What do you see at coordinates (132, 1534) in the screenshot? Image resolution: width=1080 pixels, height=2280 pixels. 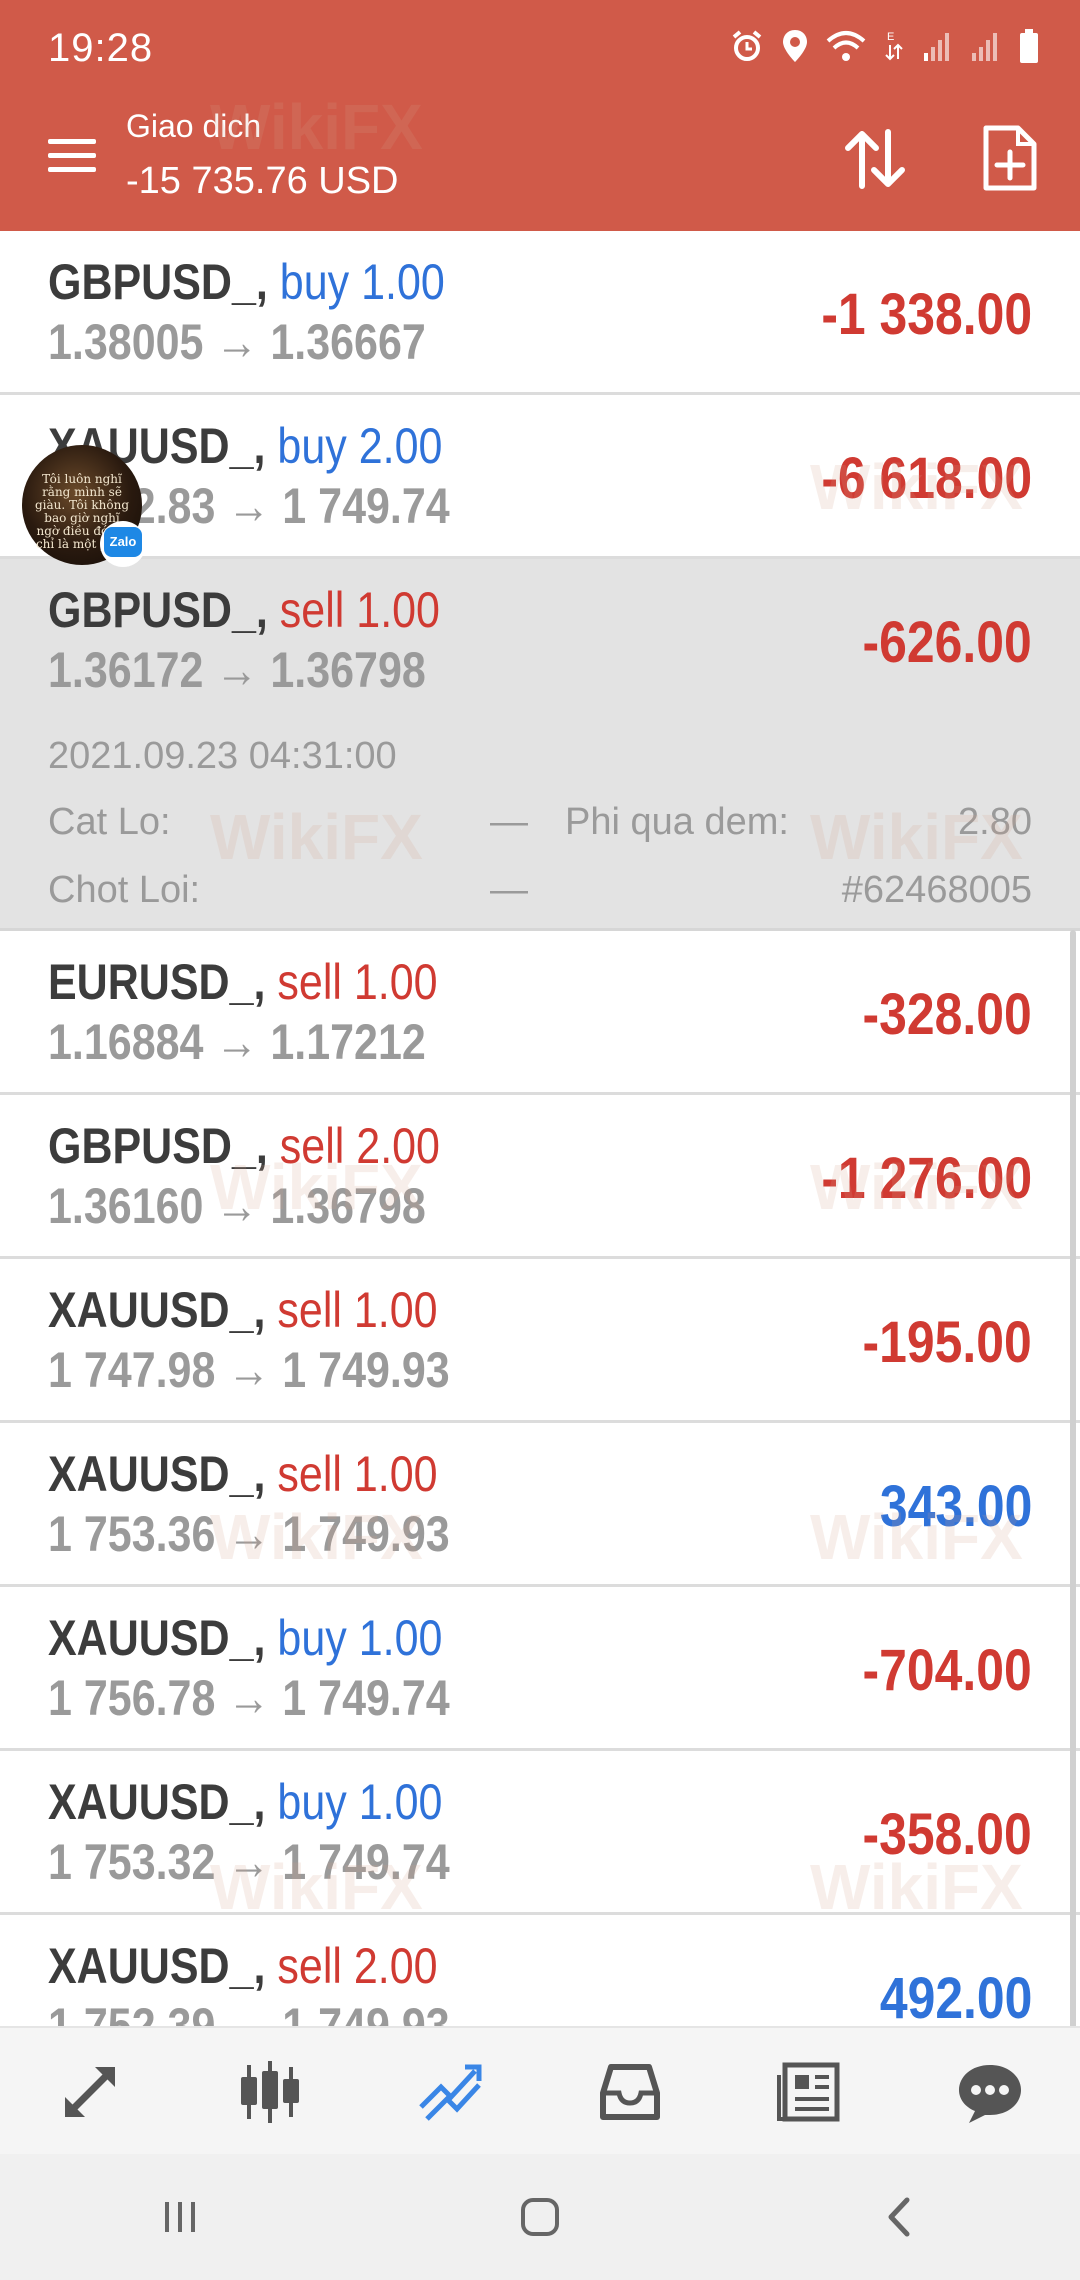 I see `open-price: 1 753.36` at bounding box center [132, 1534].